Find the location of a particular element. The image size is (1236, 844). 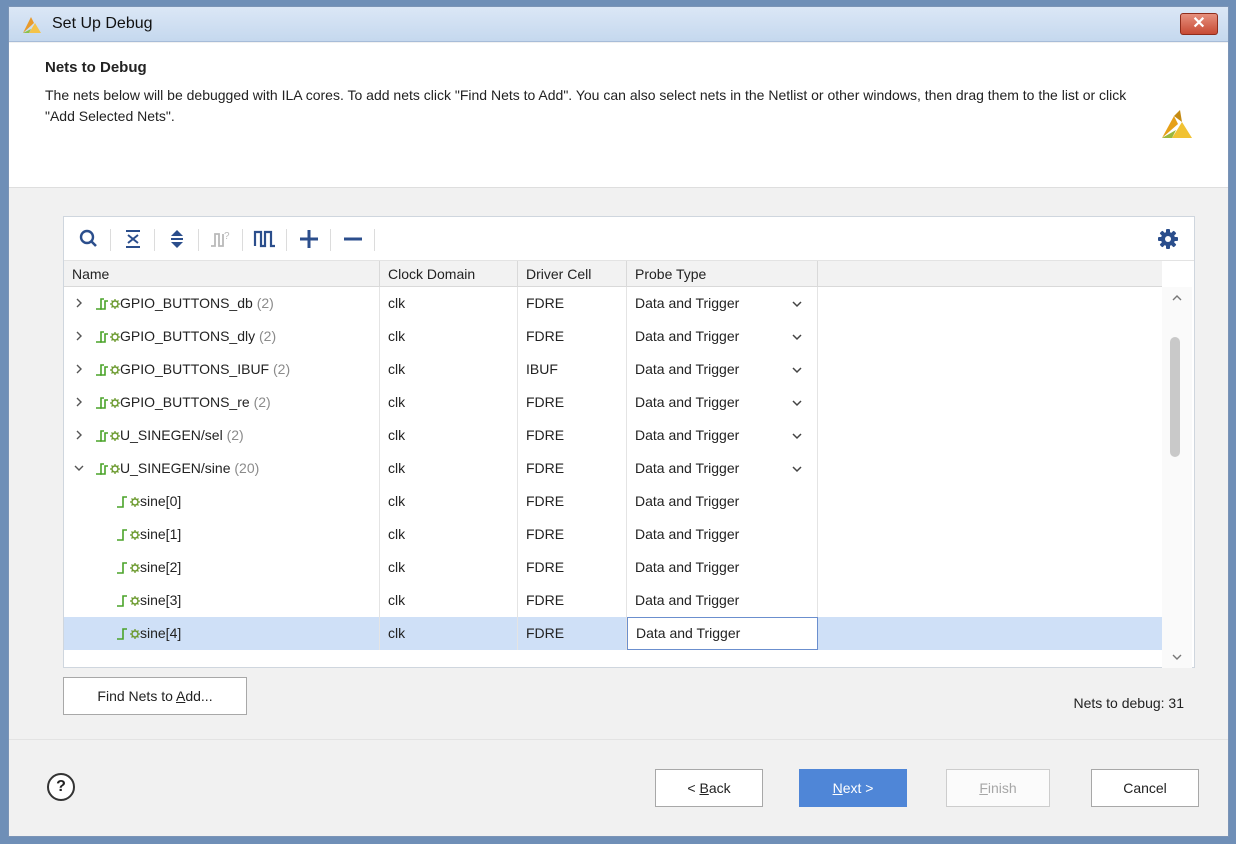

net-name: GPIO_BUTTONS_db is located at coordinates (186, 303).